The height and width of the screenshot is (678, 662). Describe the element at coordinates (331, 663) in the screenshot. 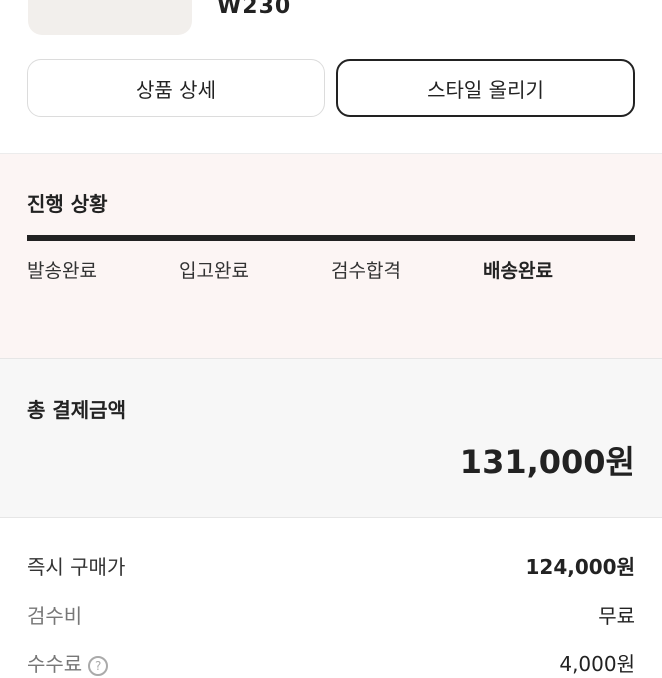

I see `price-row-commission: 수수료? 4,000원` at that location.